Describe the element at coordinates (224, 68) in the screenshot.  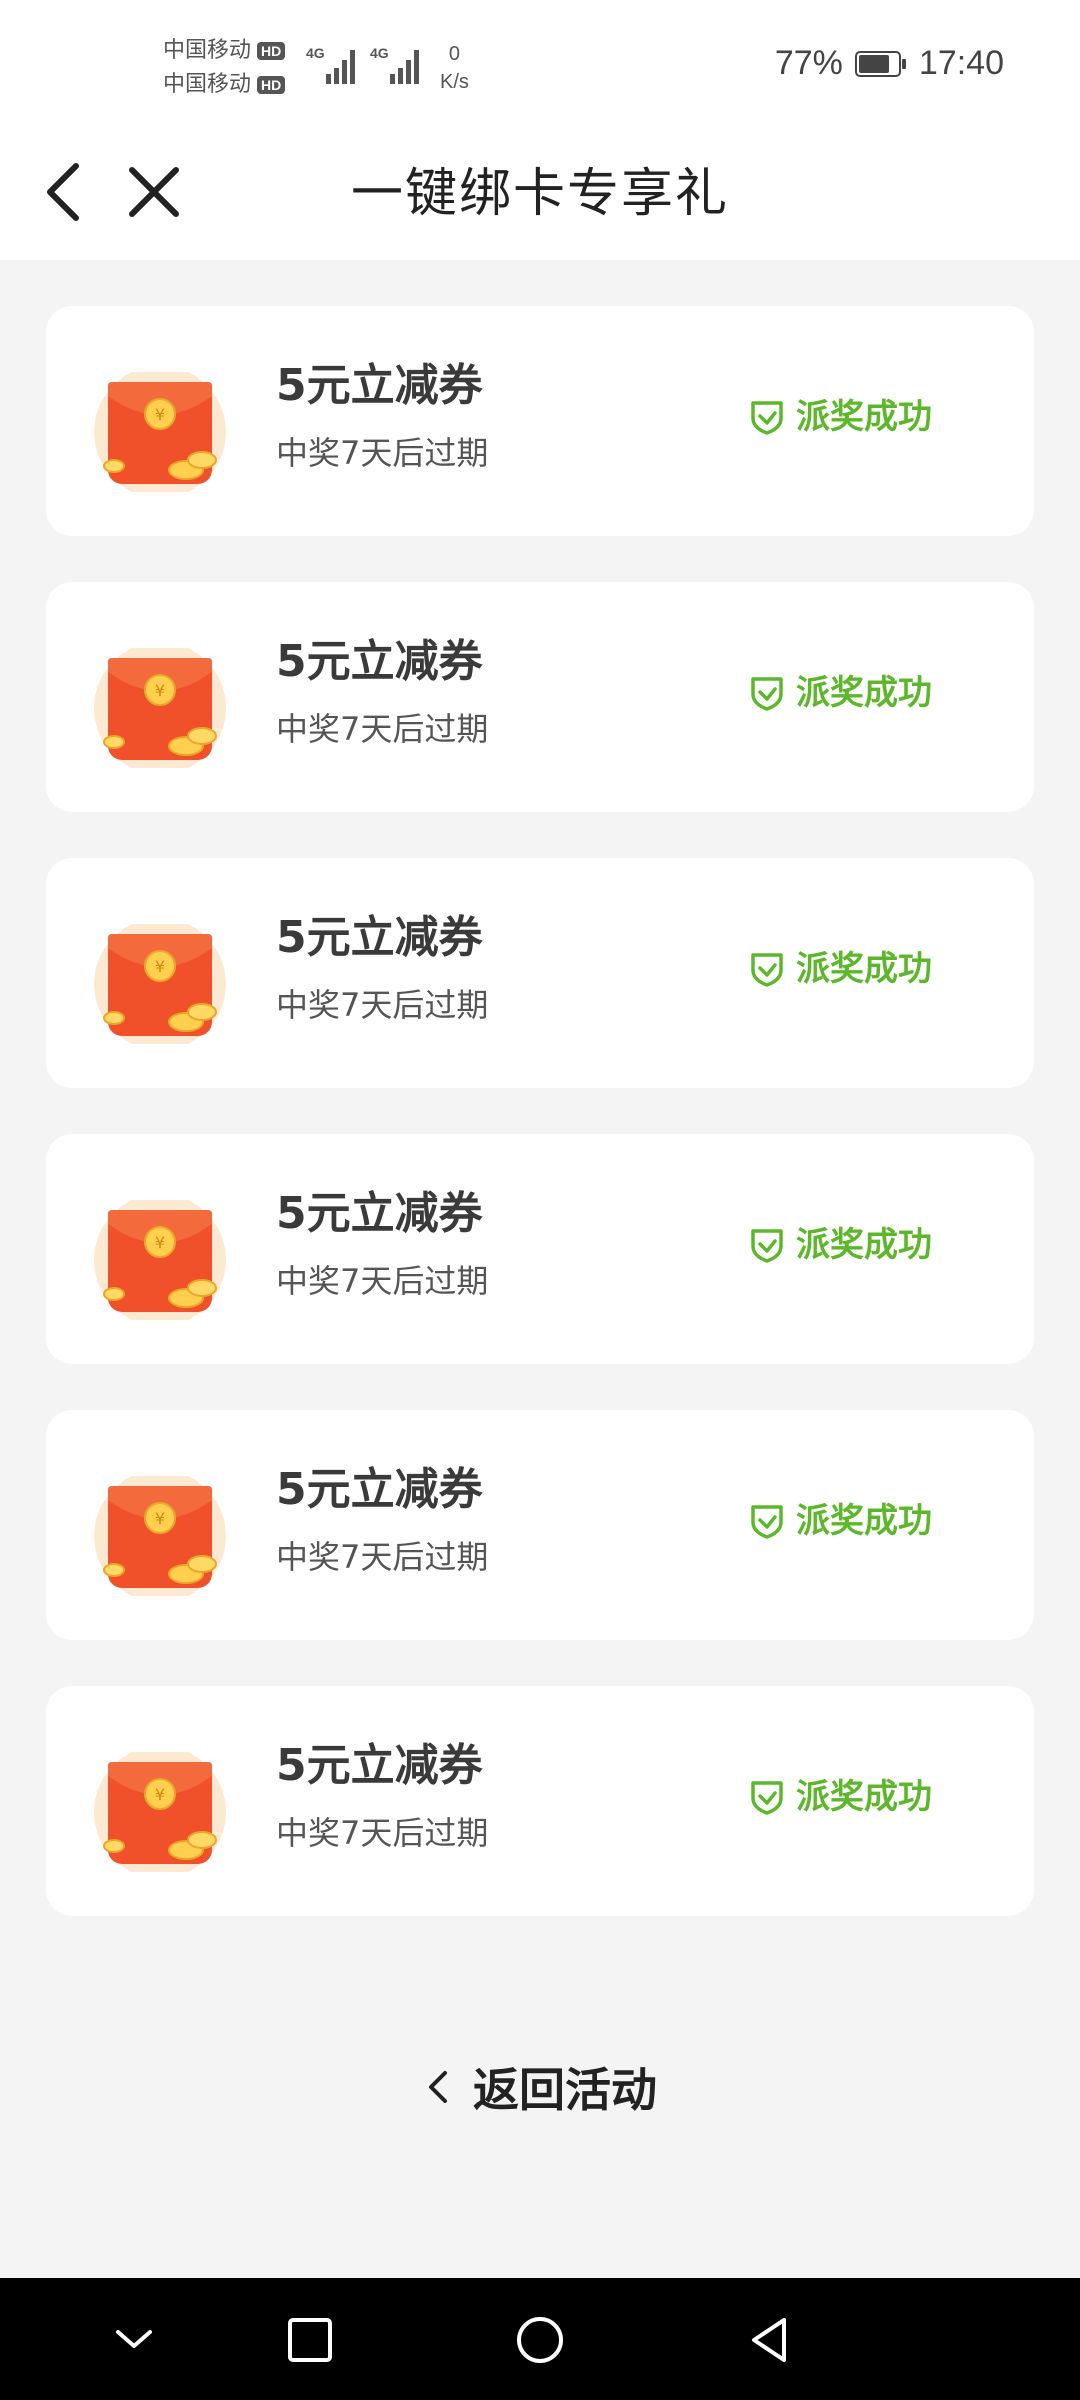
I see `carrier-info: 中国移动 HD 中国移动 HD` at that location.